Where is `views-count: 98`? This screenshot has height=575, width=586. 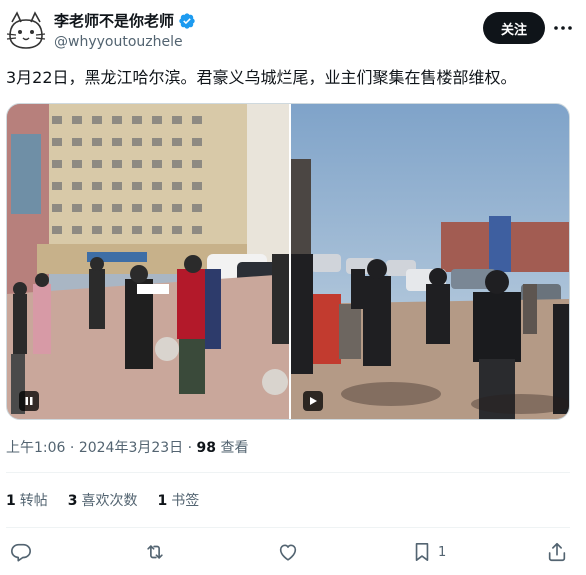
views-count: 98 is located at coordinates (206, 448).